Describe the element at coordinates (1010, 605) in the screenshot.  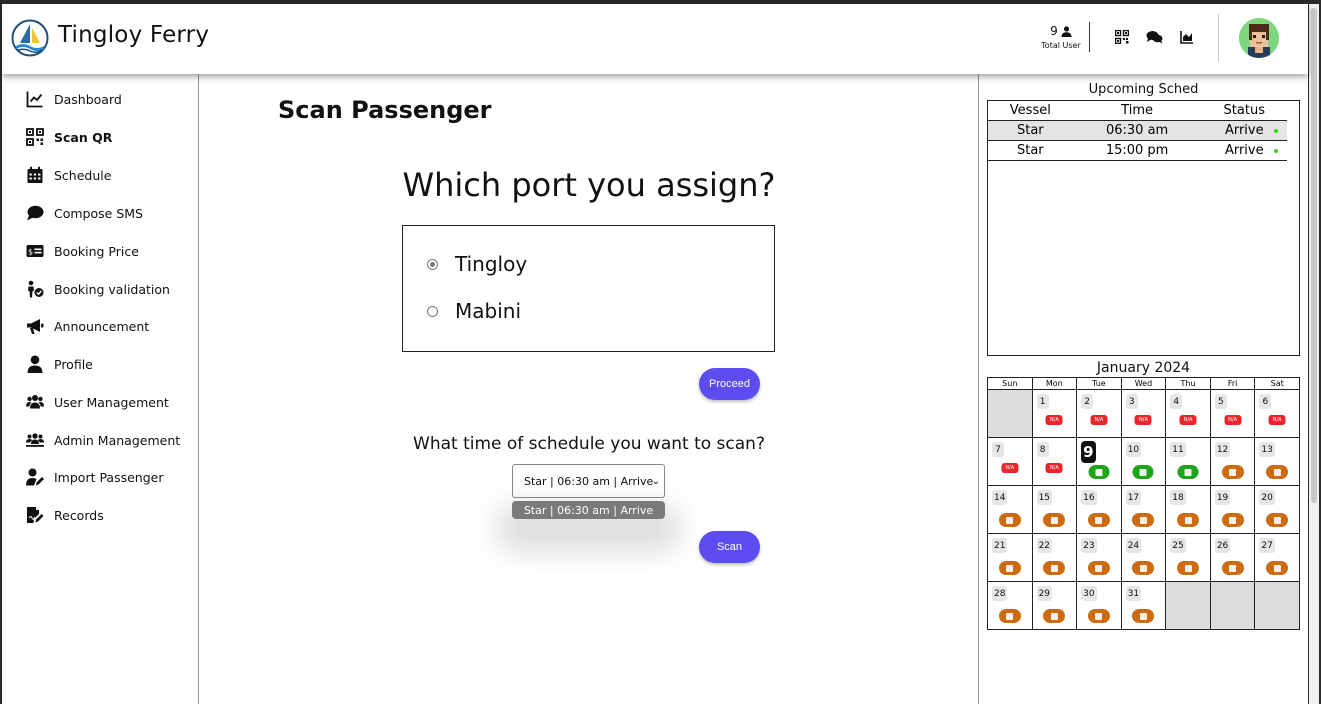
I see `calendar-day-cell: 28` at that location.